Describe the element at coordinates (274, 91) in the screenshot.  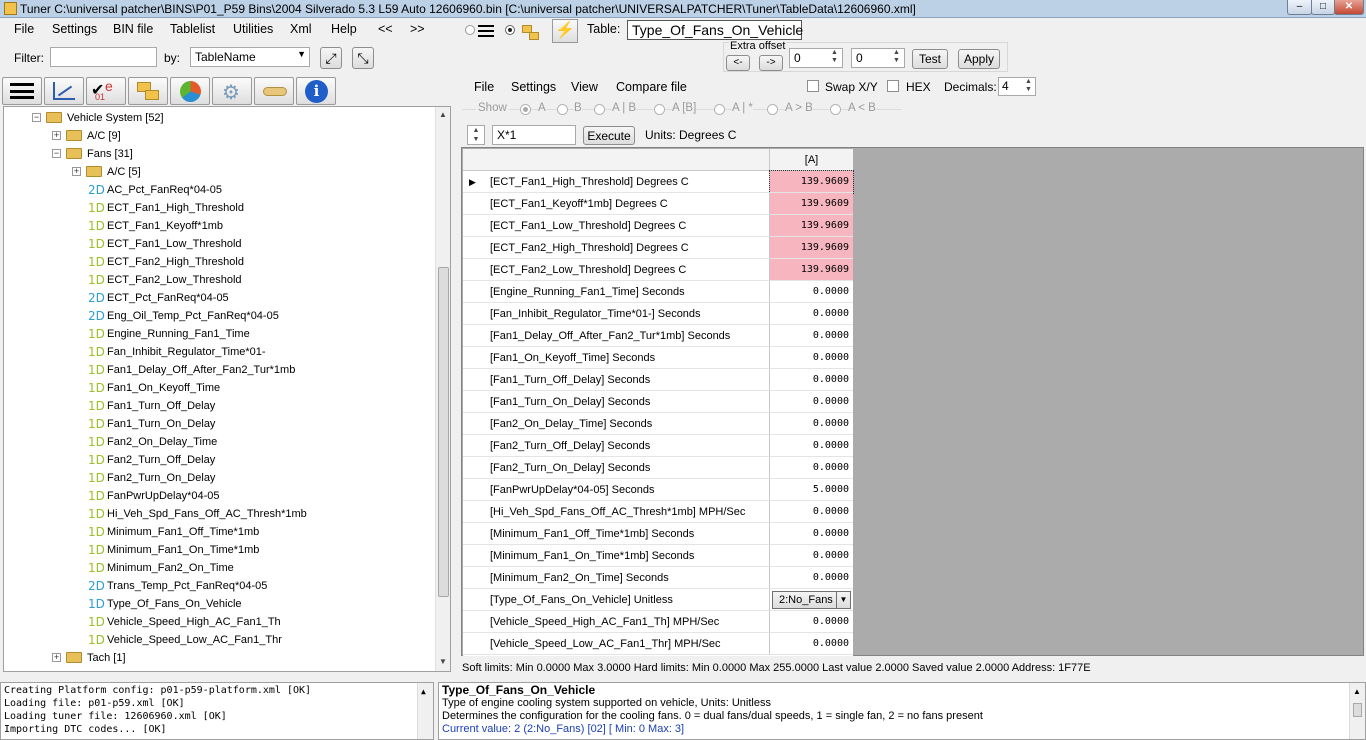
I see `patch-icon` at that location.